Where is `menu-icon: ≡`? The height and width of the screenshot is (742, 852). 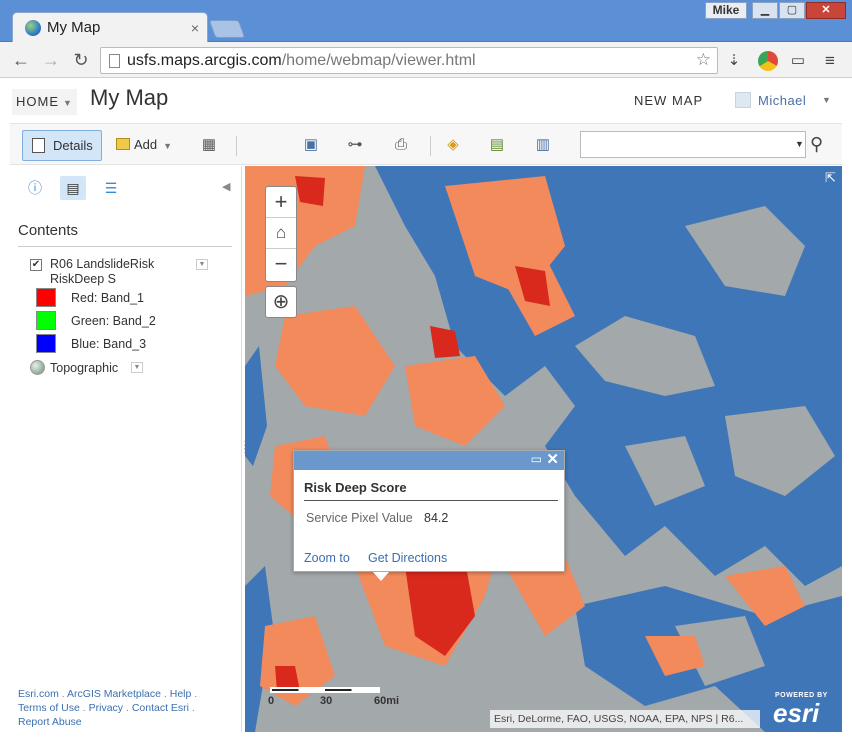
menu-icon: ≡ is located at coordinates (830, 61).